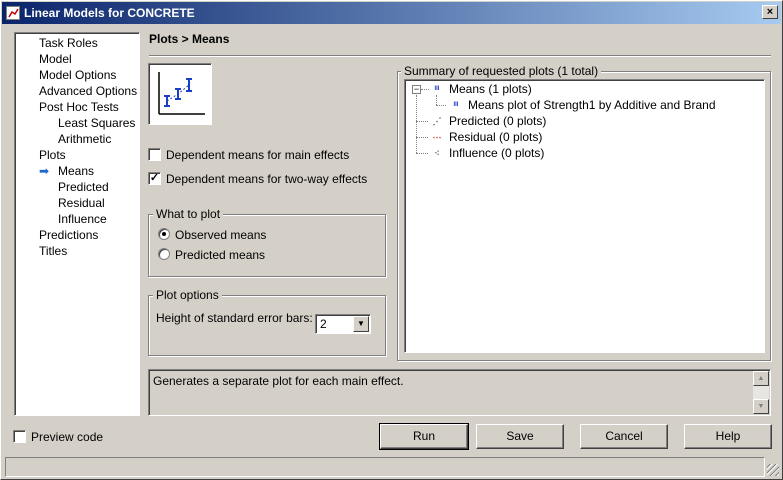 This screenshot has height=480, width=783. What do you see at coordinates (267, 179) in the screenshot?
I see `two-way-effects-label: Dependent means for two-way effects` at bounding box center [267, 179].